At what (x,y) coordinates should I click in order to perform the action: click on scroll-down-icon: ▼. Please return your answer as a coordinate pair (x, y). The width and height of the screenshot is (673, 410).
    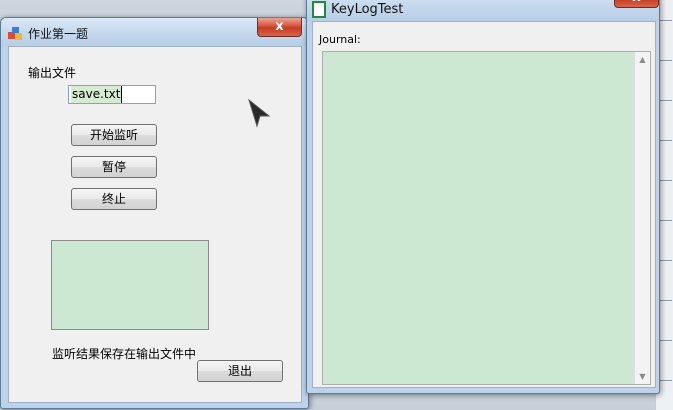
    Looking at the image, I should click on (642, 376).